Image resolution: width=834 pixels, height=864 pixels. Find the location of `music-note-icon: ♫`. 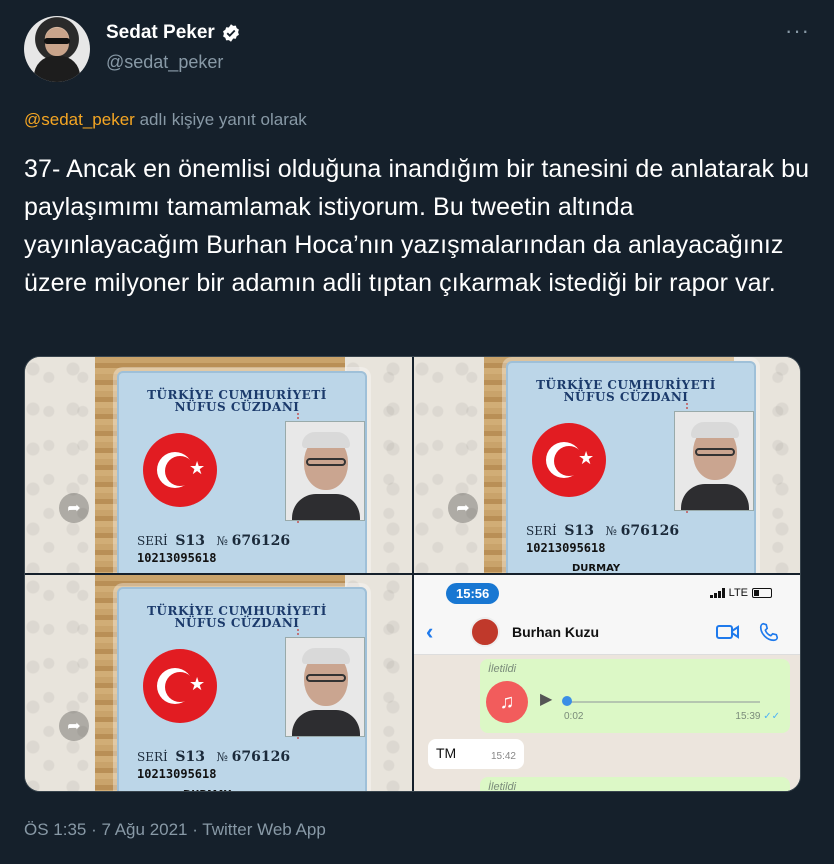

music-note-icon: ♫ is located at coordinates (507, 702).